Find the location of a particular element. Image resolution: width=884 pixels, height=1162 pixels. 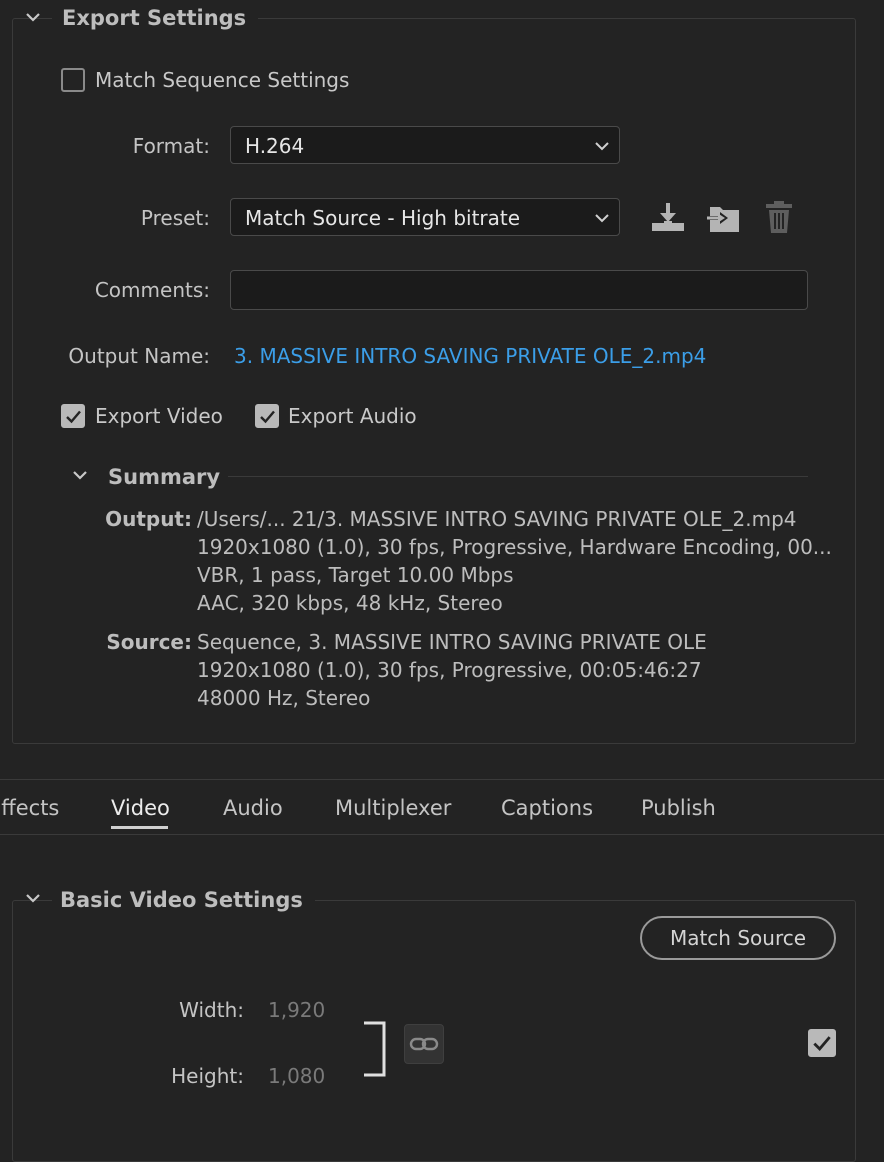

constrain-proportions-button is located at coordinates (424, 1044).